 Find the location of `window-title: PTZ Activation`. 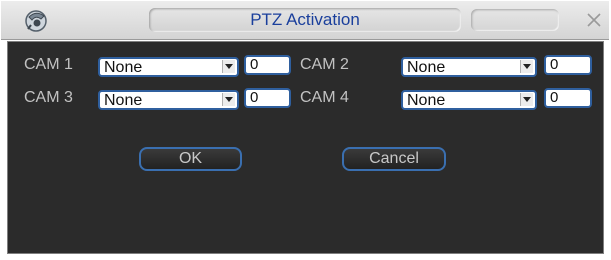

window-title: PTZ Activation is located at coordinates (305, 19).